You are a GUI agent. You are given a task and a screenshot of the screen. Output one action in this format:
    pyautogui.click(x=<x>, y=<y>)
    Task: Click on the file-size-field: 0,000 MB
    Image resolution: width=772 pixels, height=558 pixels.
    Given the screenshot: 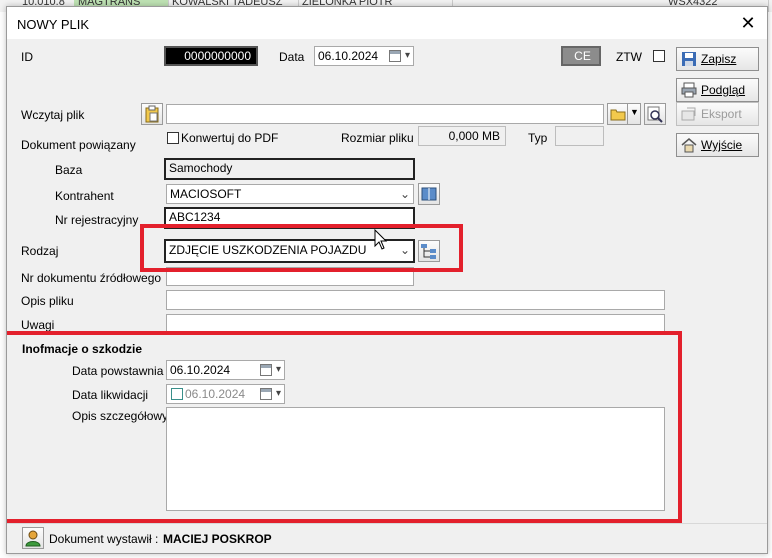 What is the action you would take?
    pyautogui.click(x=462, y=136)
    